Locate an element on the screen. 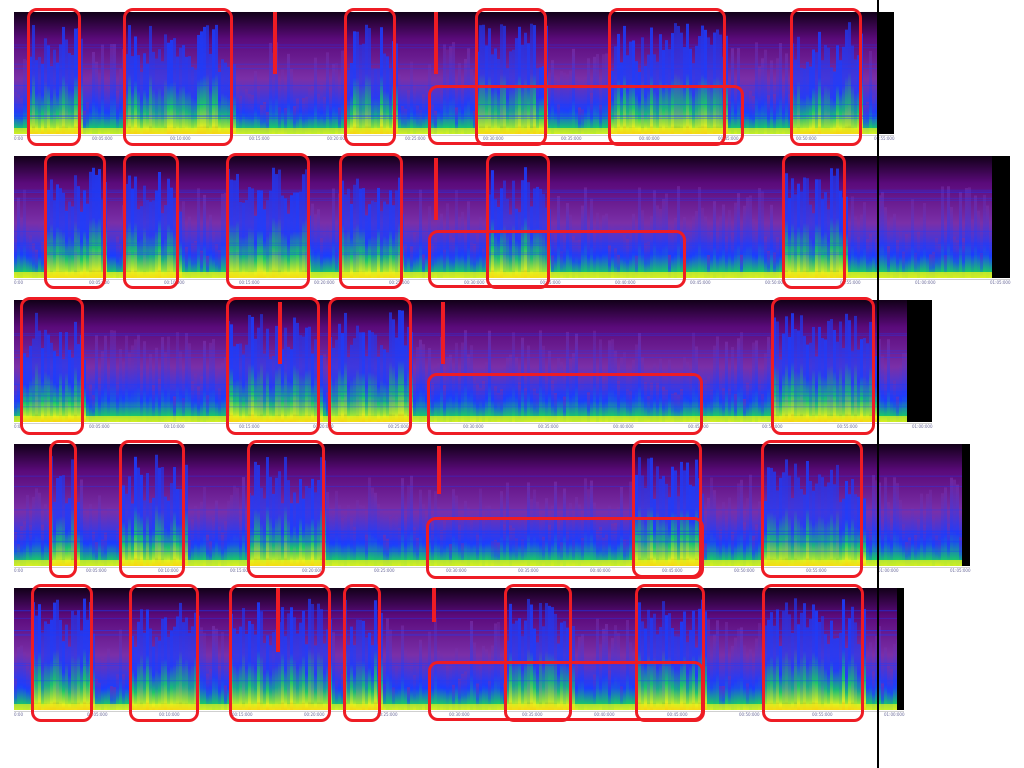 This screenshot has height=768, width=1024. time-tick-label: 00:05:000 is located at coordinates (96, 570).